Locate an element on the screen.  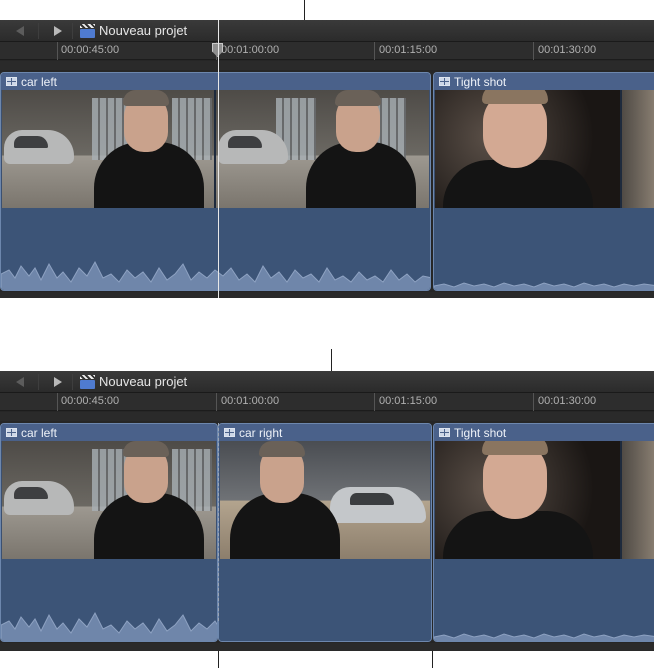
clip-header: car right is located at coordinates (325, 432).